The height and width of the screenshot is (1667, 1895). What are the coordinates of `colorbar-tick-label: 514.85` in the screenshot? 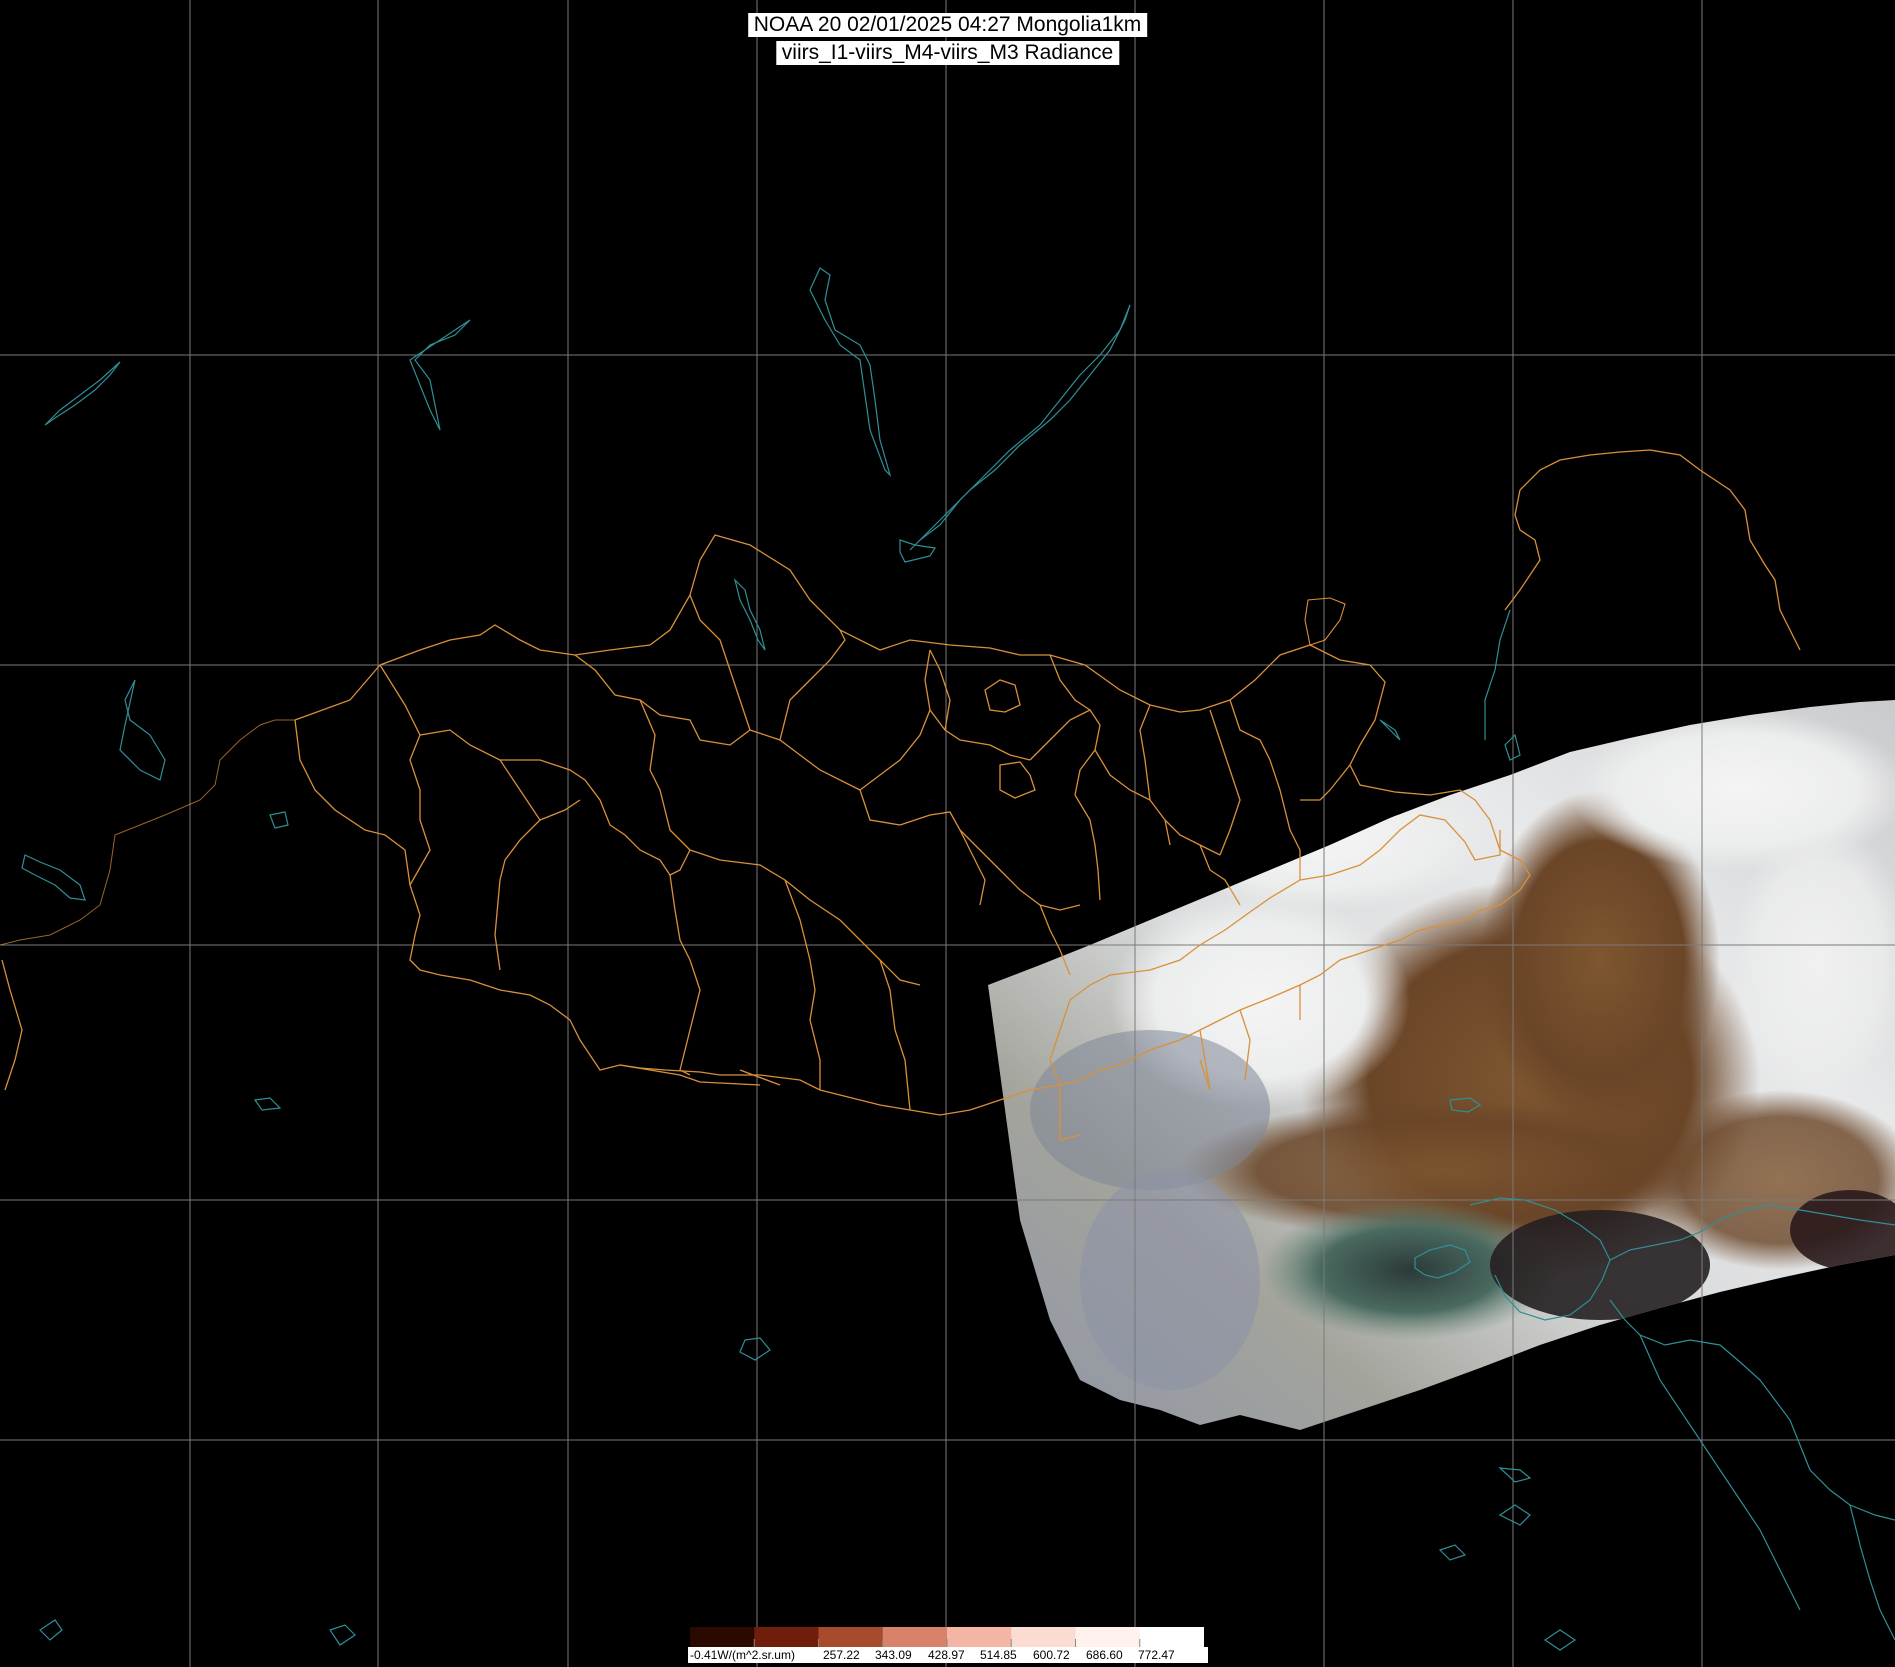 It's located at (998, 1655).